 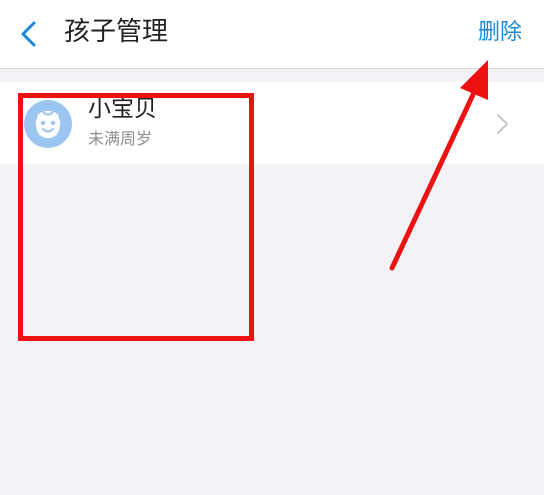 I want to click on back-button, so click(x=29, y=34).